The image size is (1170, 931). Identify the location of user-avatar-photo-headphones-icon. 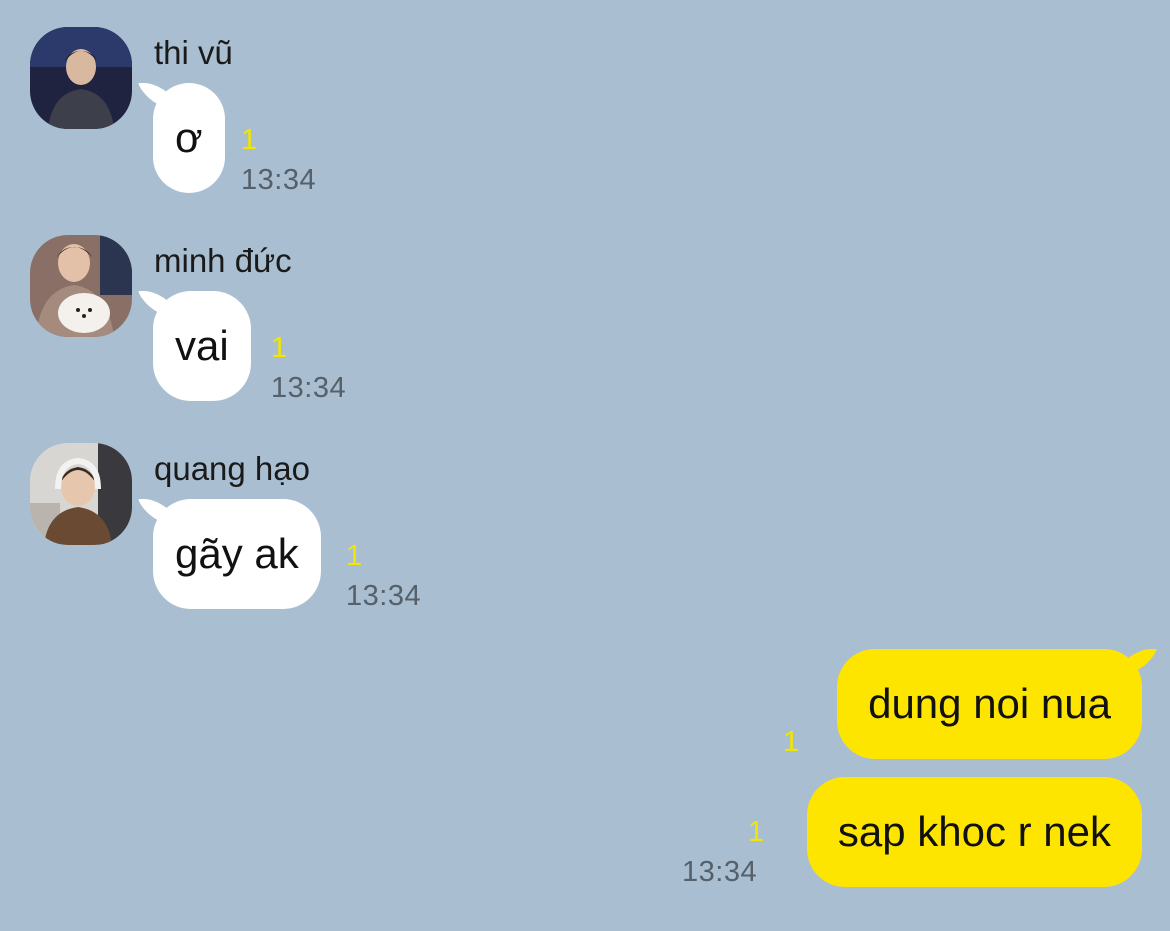
(81, 494).